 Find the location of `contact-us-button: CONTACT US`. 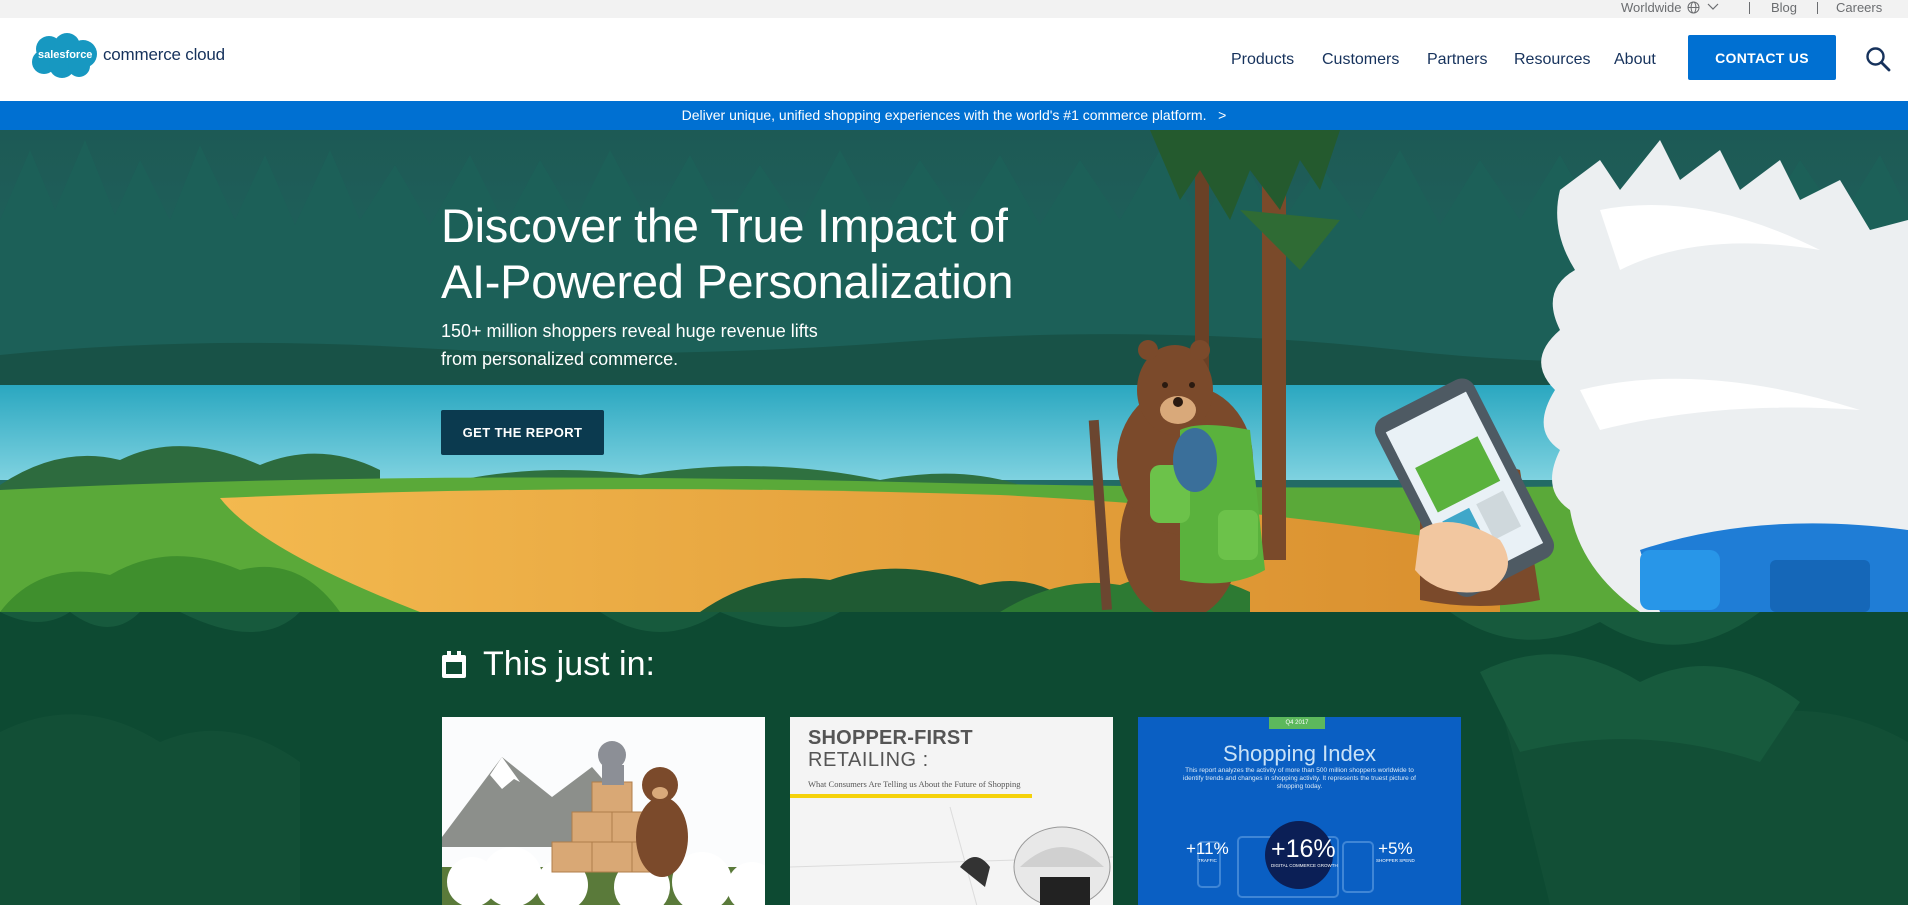

contact-us-button: CONTACT US is located at coordinates (1762, 57).